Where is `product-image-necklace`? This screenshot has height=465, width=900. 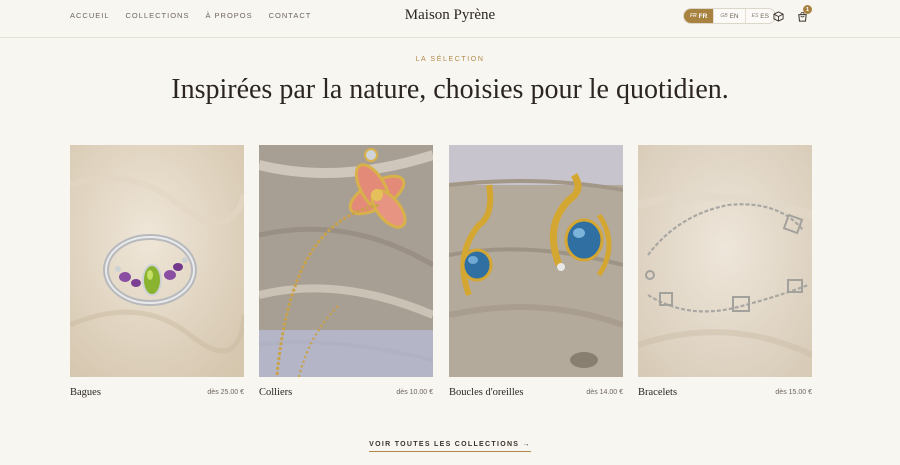 product-image-necklace is located at coordinates (346, 261).